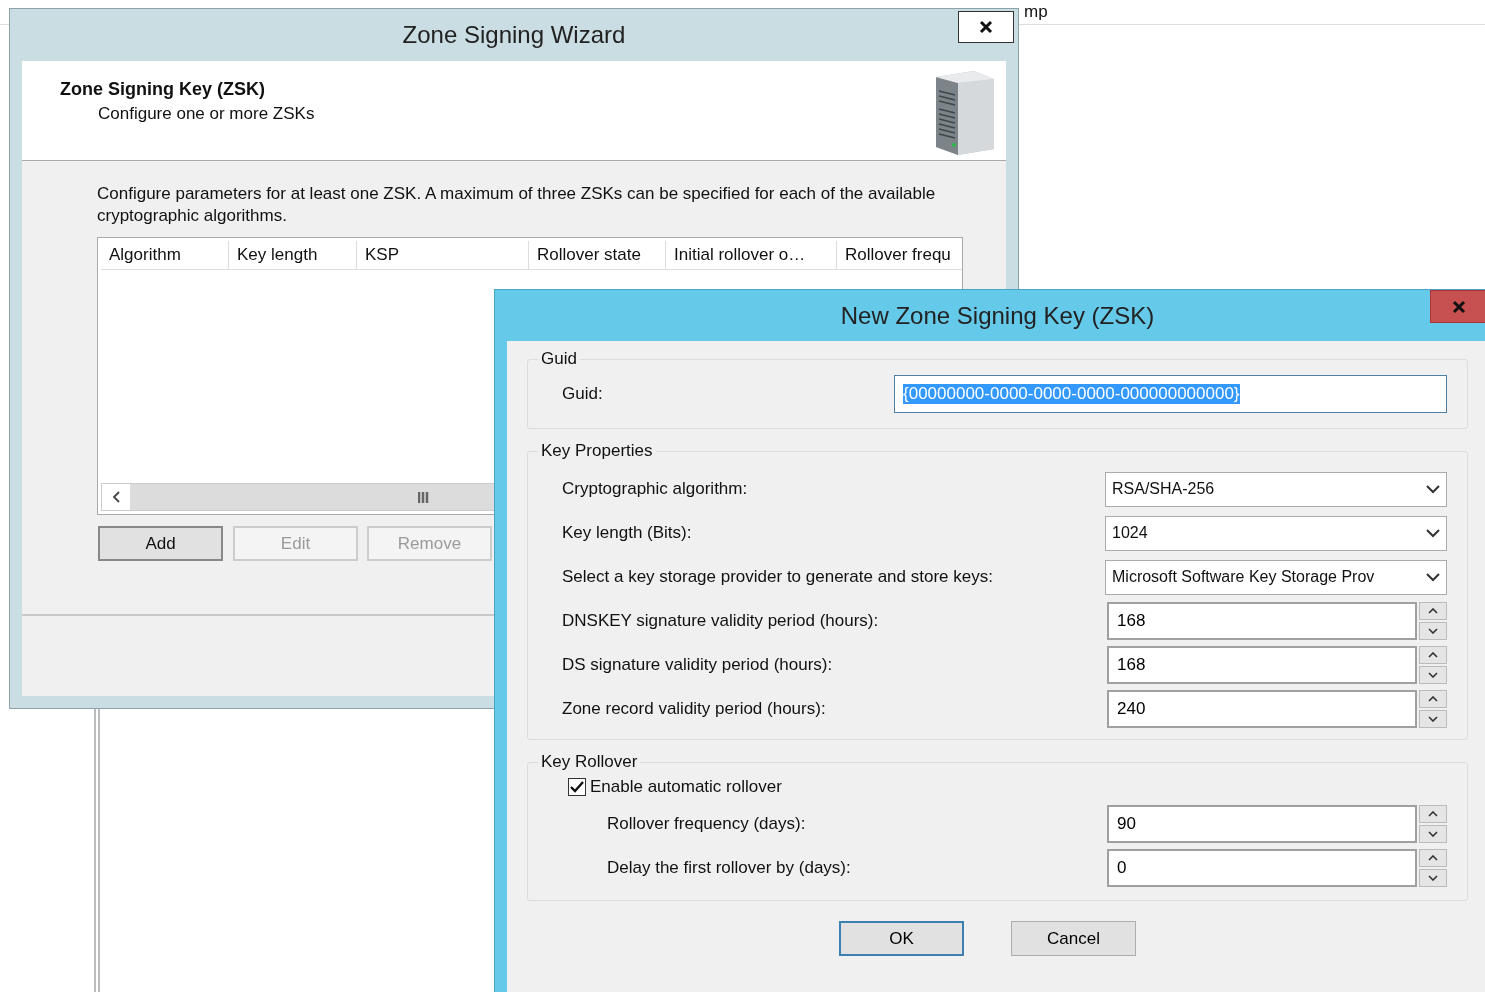 The image size is (1485, 992). I want to click on field-label: Delay the first rollover by (days):, so click(729, 868).